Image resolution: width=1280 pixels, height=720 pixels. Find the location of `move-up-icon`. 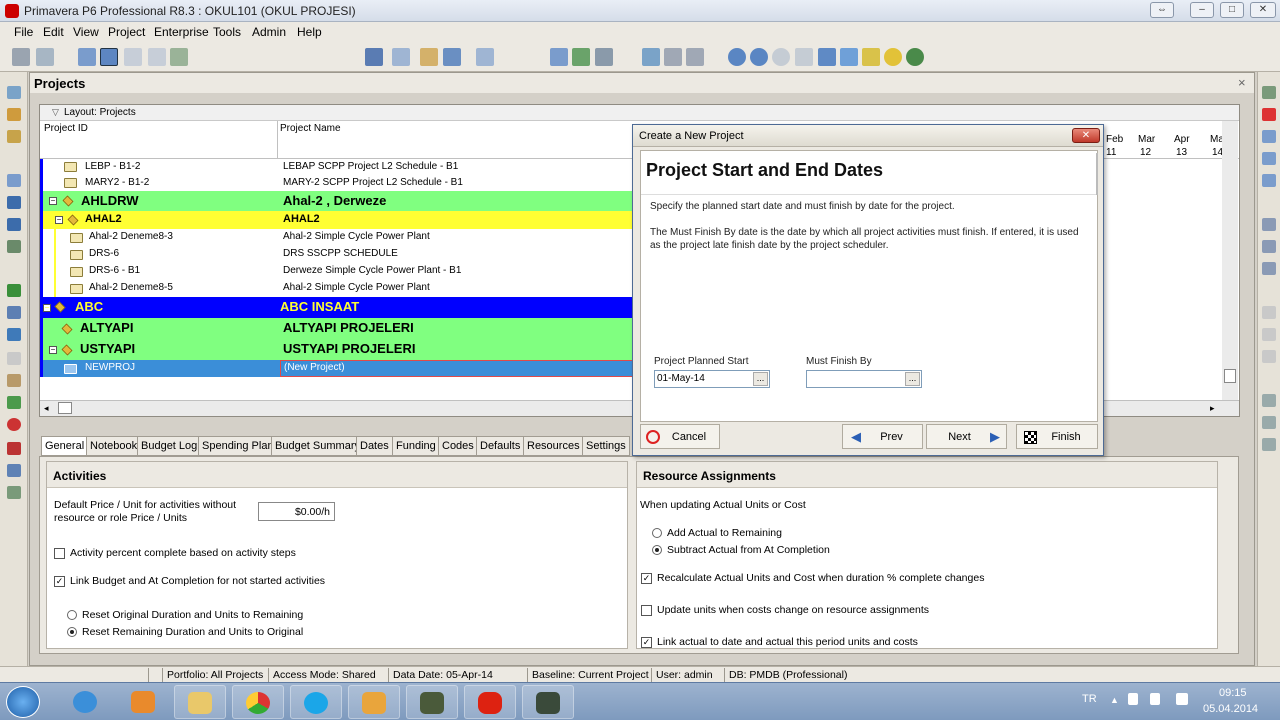

move-up-icon is located at coordinates (1269, 312).